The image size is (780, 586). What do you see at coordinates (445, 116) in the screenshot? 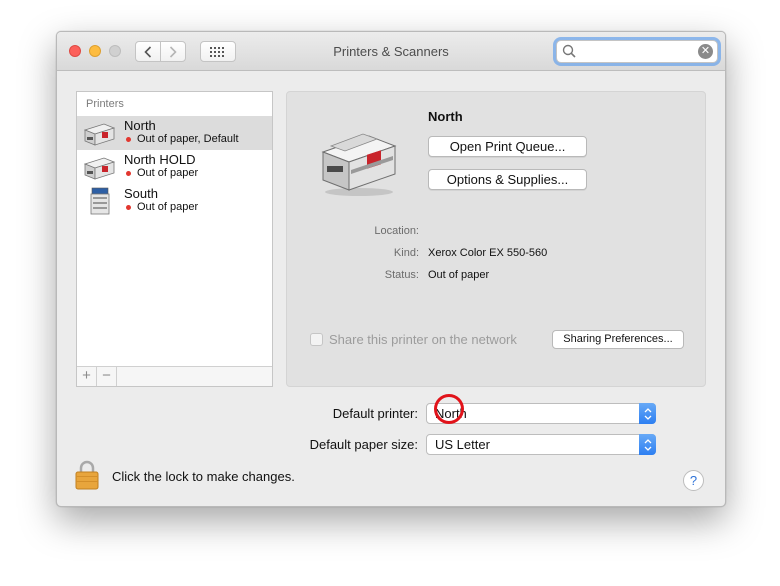
I see `selected-printer-name: North` at bounding box center [445, 116].